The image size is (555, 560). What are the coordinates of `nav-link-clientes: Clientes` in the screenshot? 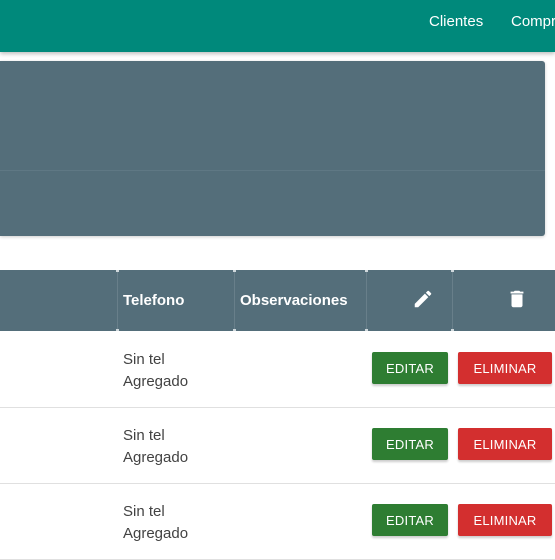 It's located at (456, 22).